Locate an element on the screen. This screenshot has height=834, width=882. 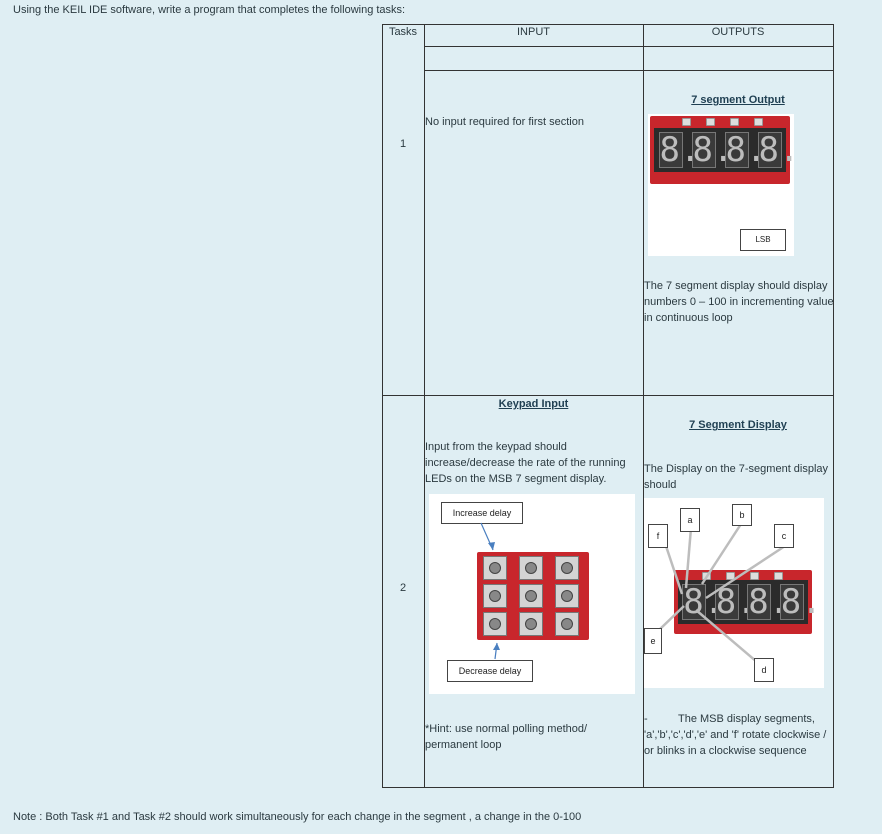
pcb-board: 8. 8. 8. 8. is located at coordinates (725, 150).